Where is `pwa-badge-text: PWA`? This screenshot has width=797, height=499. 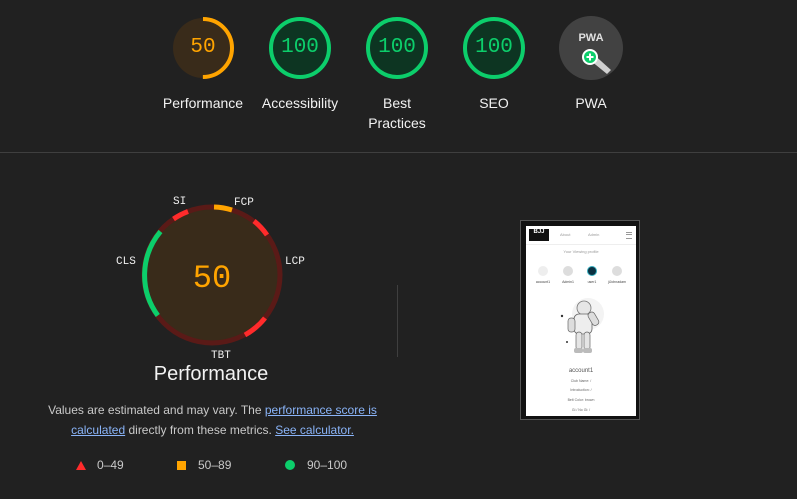 pwa-badge-text: PWA is located at coordinates (590, 38).